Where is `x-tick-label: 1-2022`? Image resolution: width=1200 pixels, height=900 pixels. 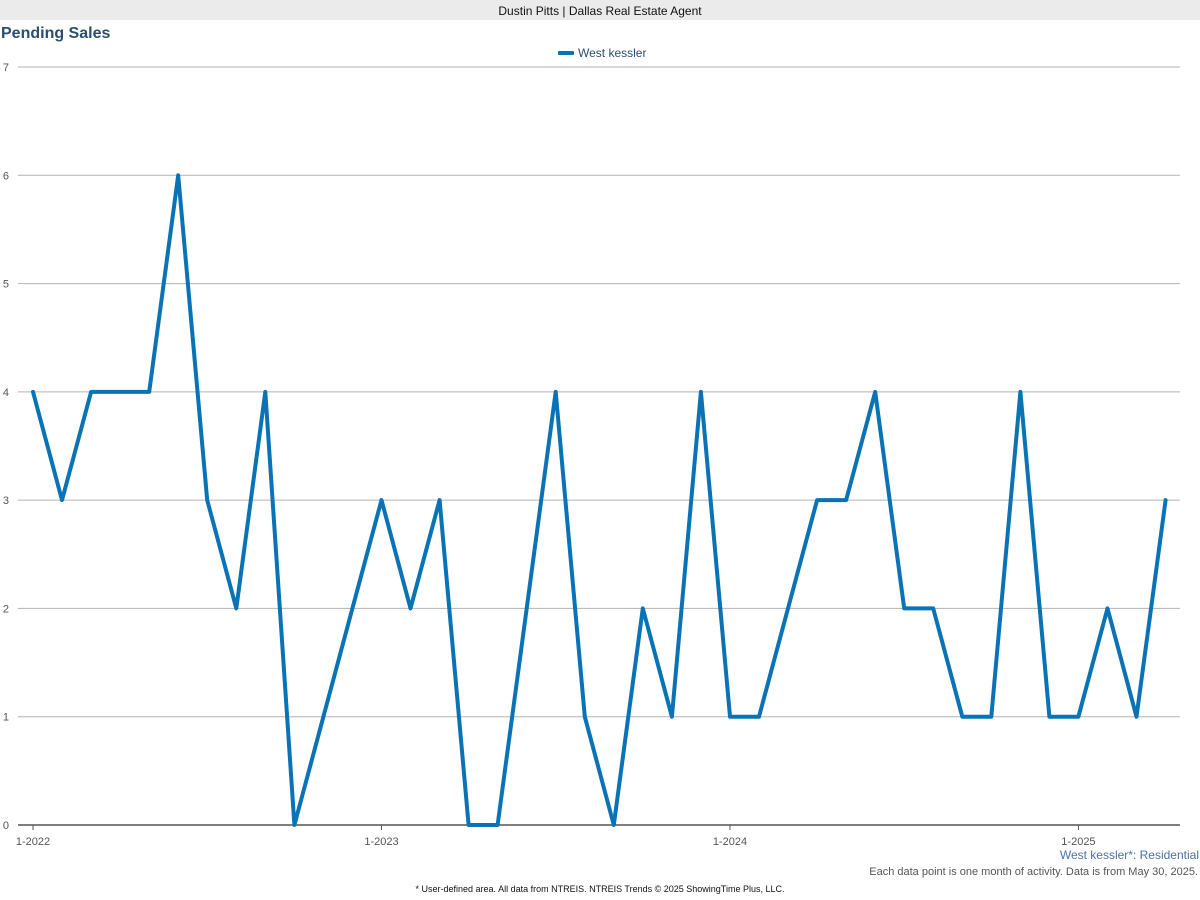
x-tick-label: 1-2022 is located at coordinates (33, 842).